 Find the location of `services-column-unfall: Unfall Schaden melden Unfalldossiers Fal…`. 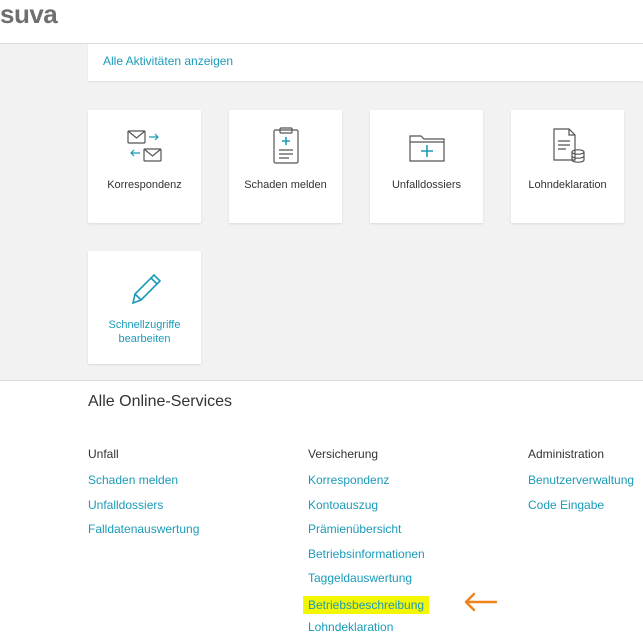

services-column-unfall: Unfall Schaden melden Unfalldossiers Fal… is located at coordinates (143, 497).